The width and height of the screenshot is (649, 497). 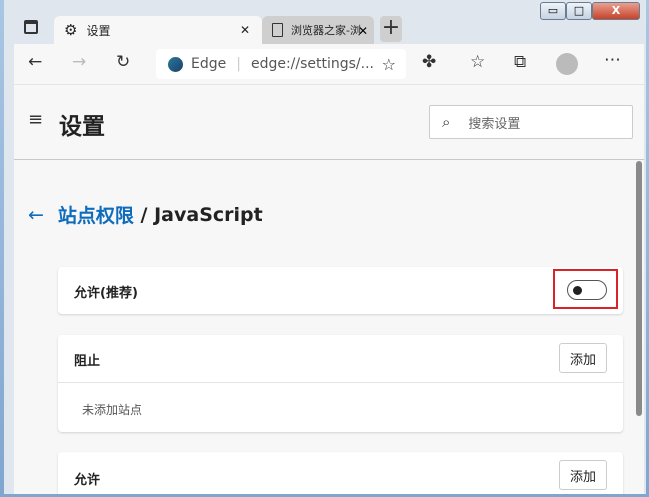 I want to click on breadcrumb: ← 站点权限 / JavaScript, so click(x=145, y=214).